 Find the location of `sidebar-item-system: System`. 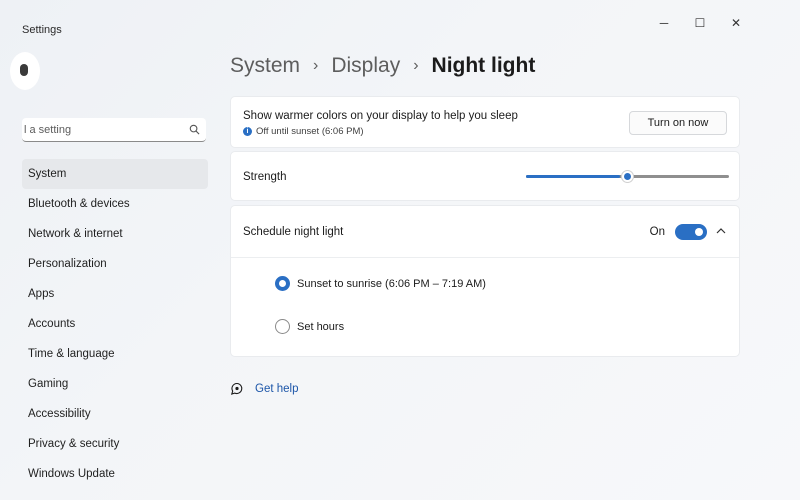

sidebar-item-system: System is located at coordinates (115, 174).